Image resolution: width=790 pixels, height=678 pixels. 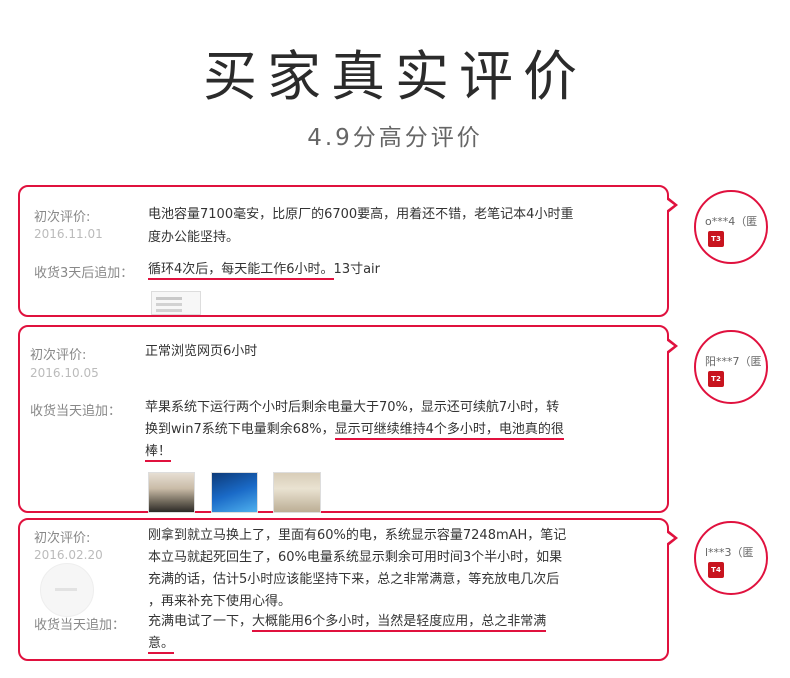 What do you see at coordinates (84, 273) in the screenshot?
I see `review-1-append-label: 收货3天后追加：` at bounding box center [84, 273].